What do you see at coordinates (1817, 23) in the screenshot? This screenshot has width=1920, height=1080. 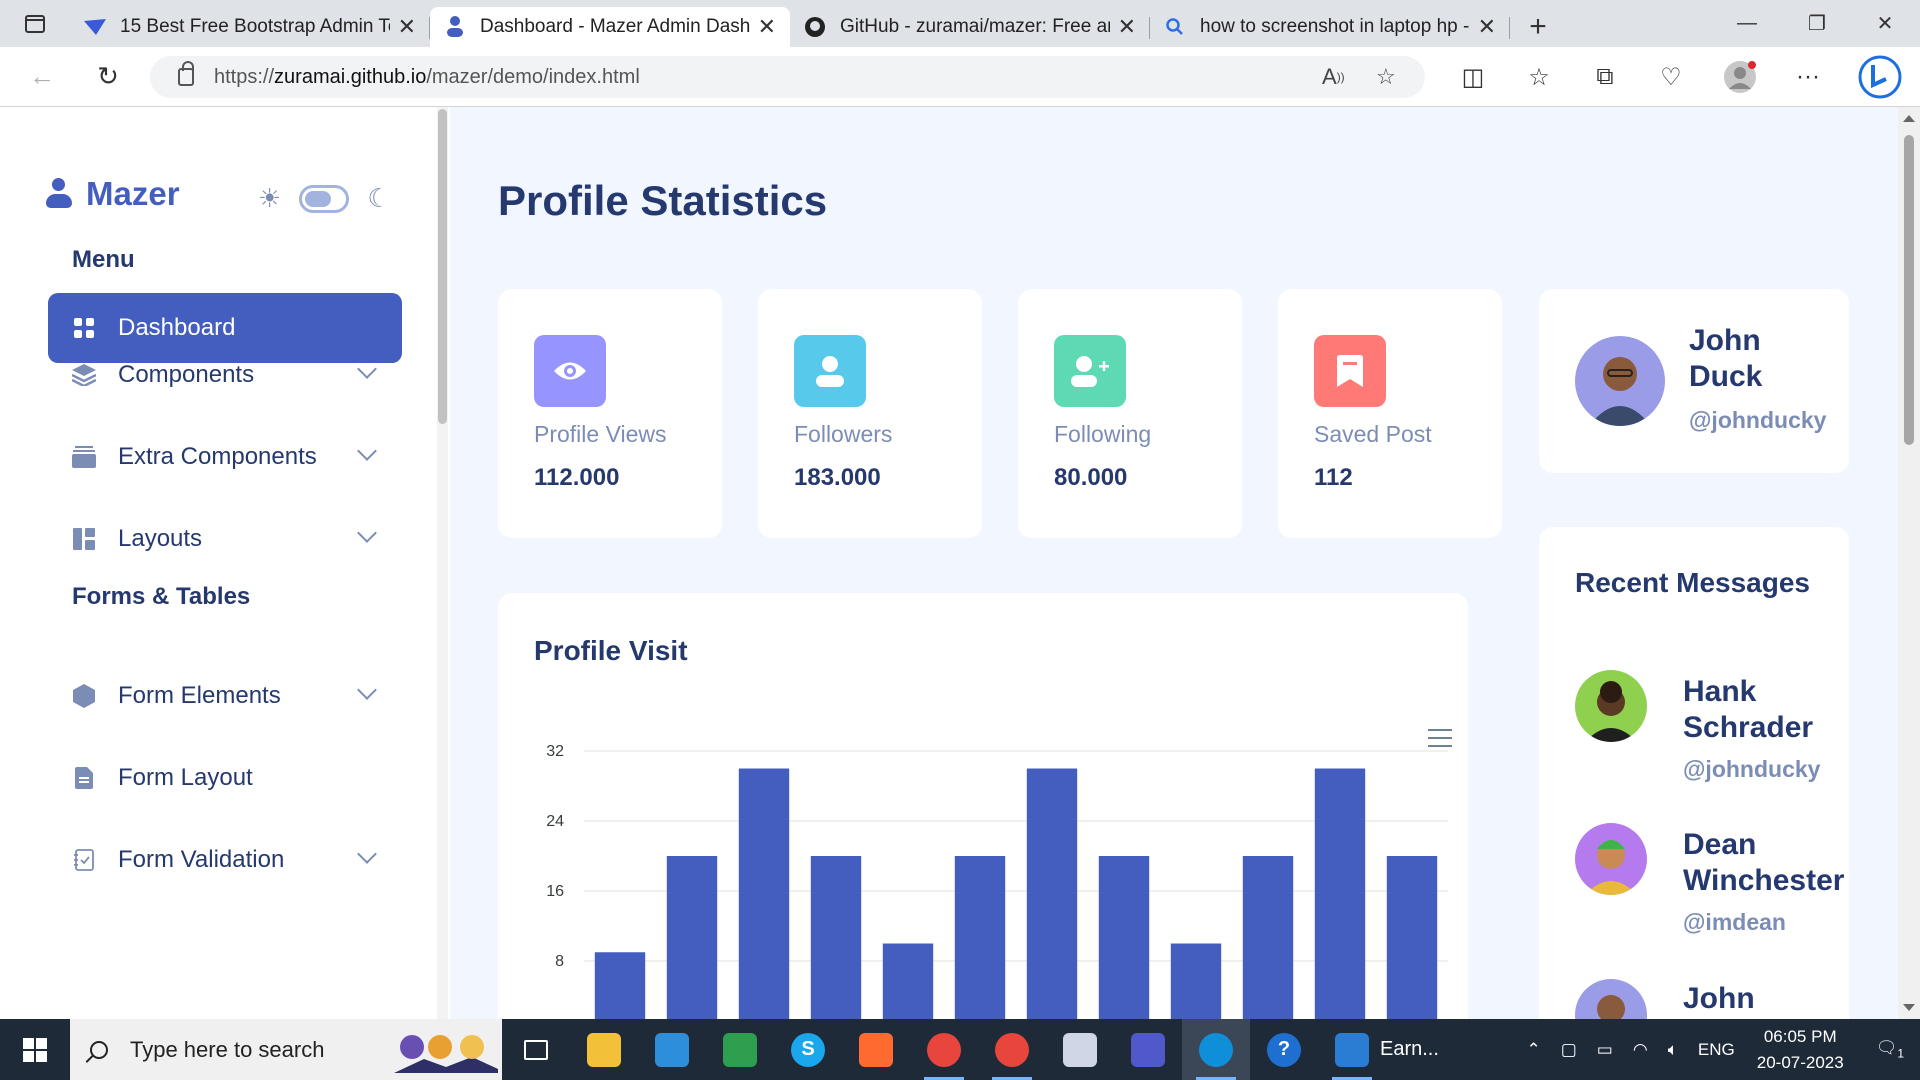 I see `restore-button: ❐` at bounding box center [1817, 23].